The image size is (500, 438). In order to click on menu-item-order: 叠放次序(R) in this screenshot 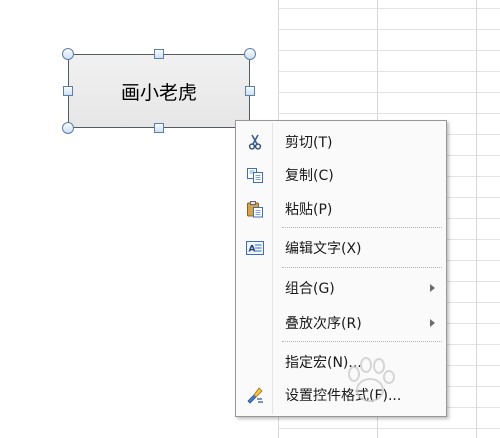, I will do `click(341, 323)`.